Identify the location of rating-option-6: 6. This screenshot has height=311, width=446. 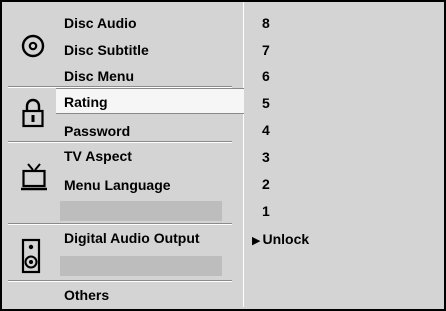
(266, 76).